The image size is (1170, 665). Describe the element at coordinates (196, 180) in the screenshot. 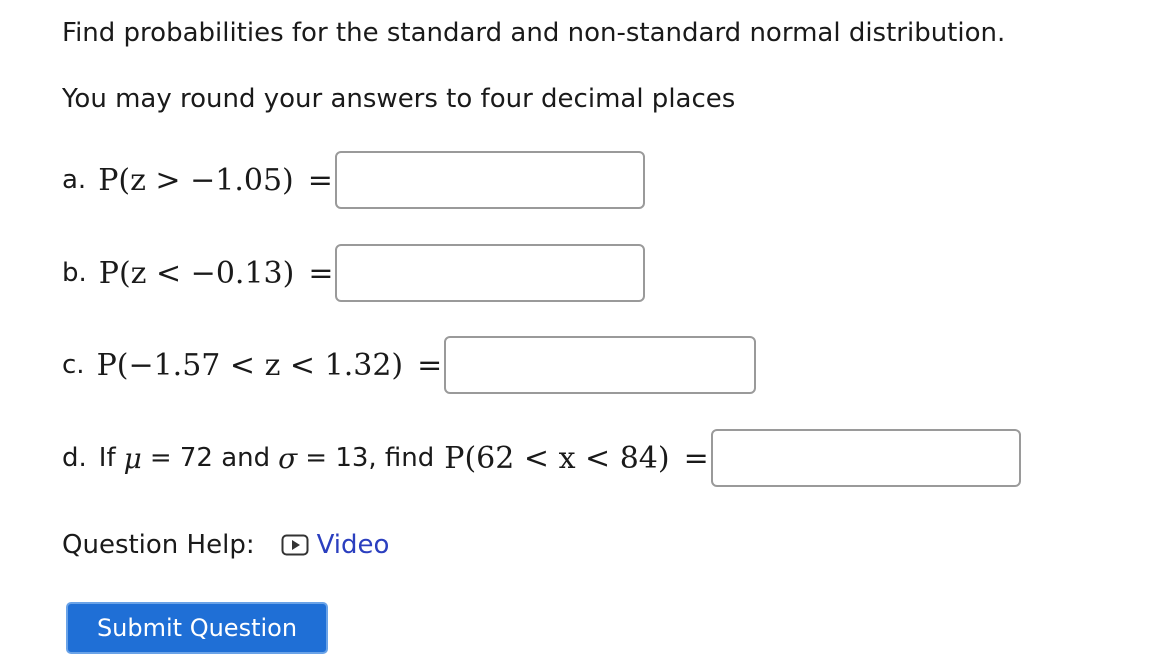

I see `question-a-expression: P(z > −1.05)` at that location.